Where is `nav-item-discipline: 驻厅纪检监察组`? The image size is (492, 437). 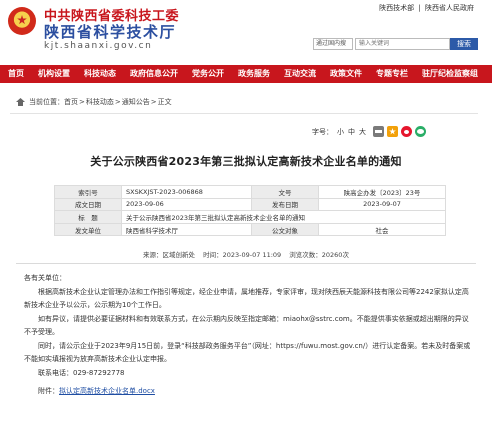
nav-item-discipline: 驻厅纪检监察组 is located at coordinates (450, 74).